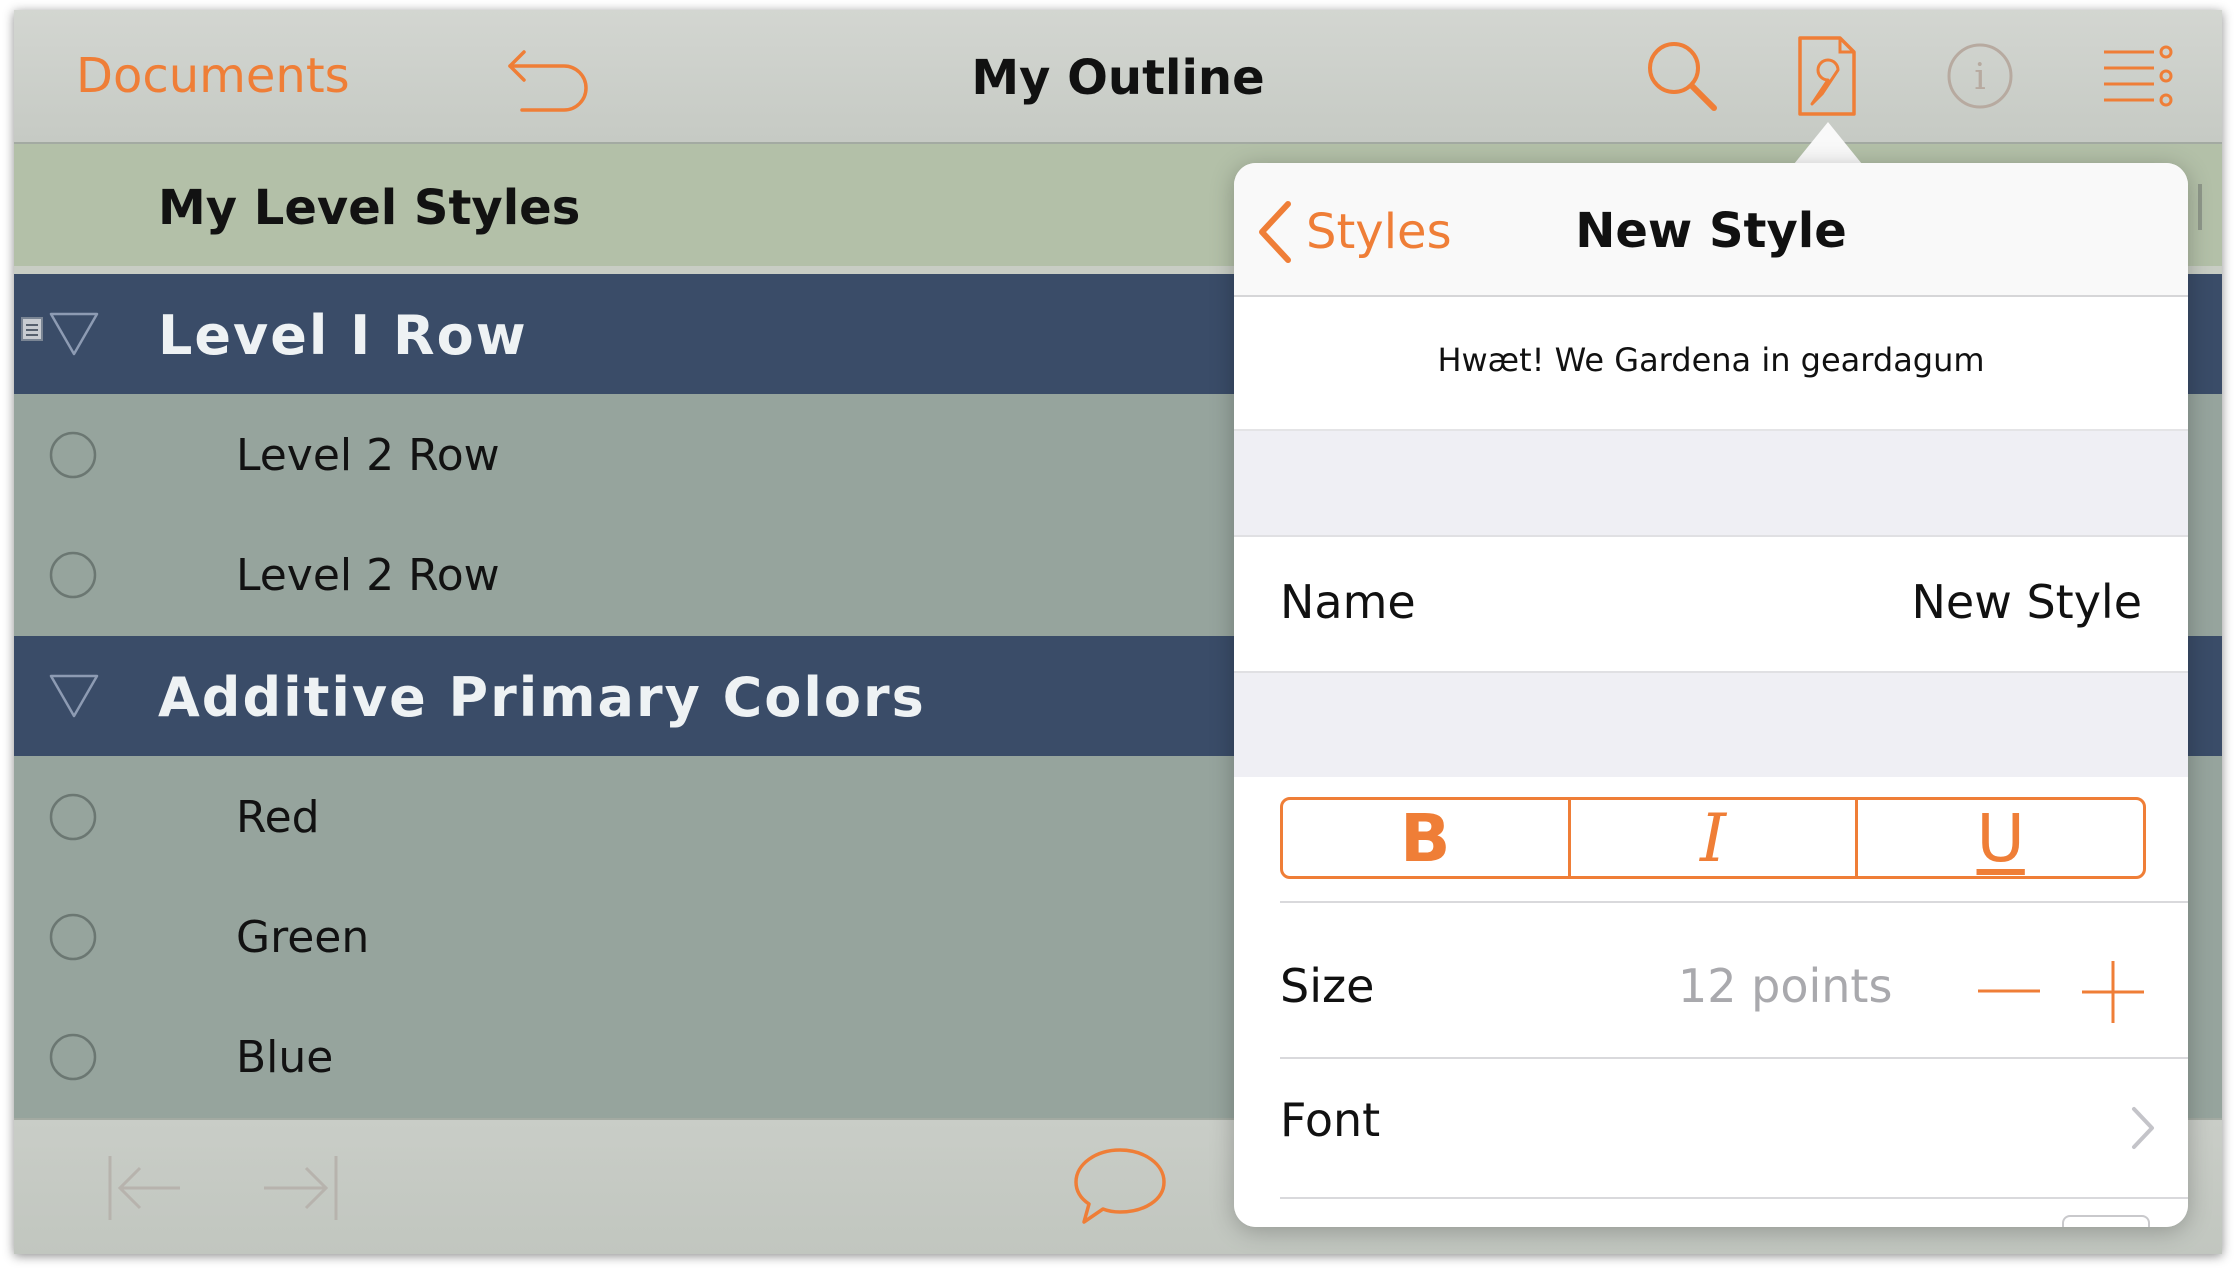 This screenshot has width=2236, height=1268. I want to click on font-cell: Font, so click(1711, 1128).